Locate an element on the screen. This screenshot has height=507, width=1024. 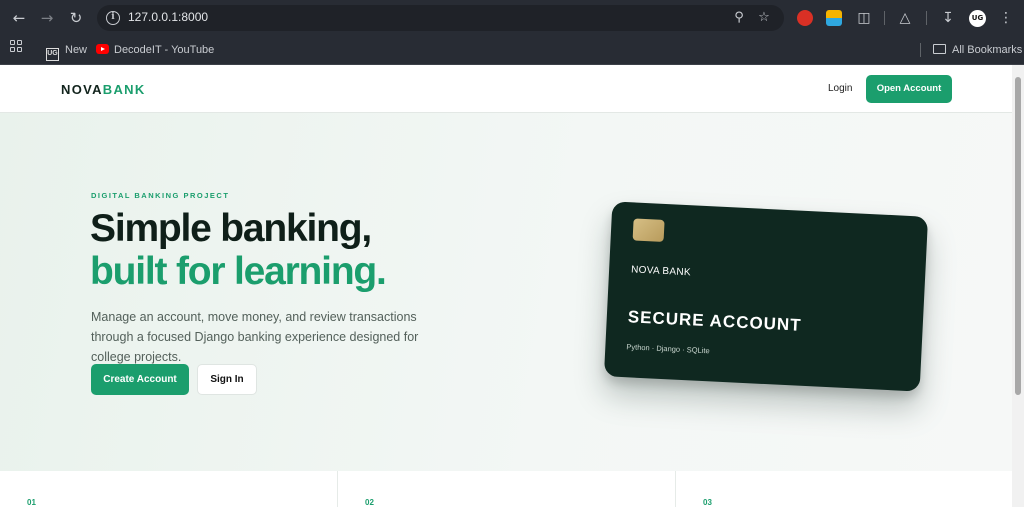
all-bookmarks: All Bookmarks is located at coordinates (977, 50).